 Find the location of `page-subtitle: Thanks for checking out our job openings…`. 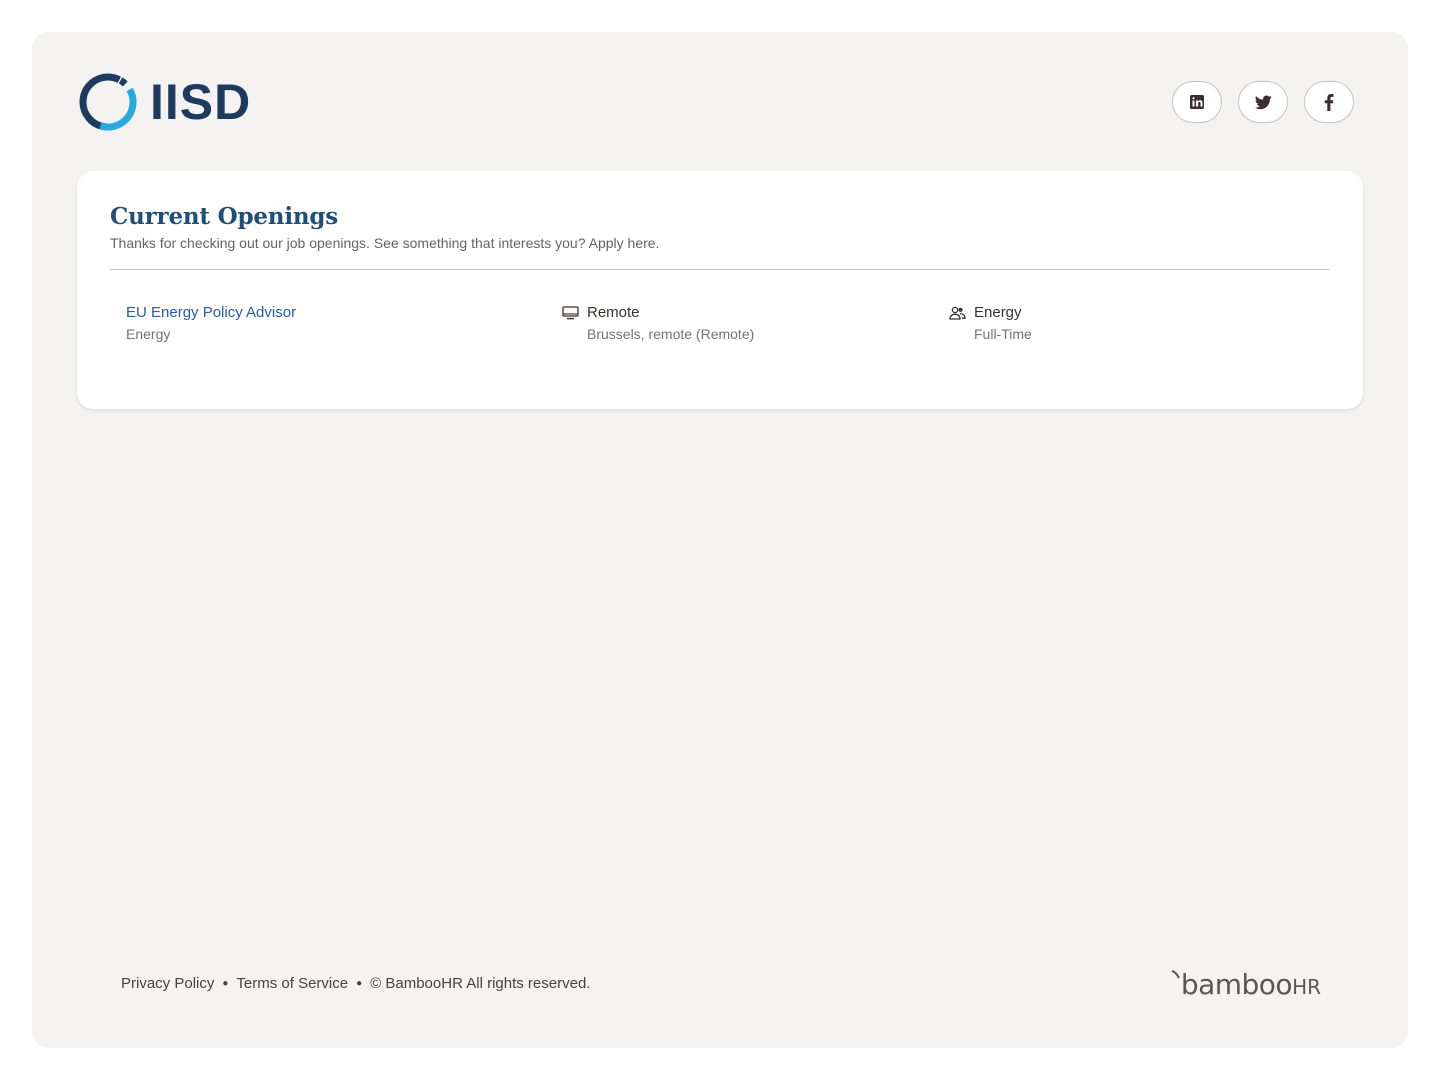

page-subtitle: Thanks for checking out our job openings… is located at coordinates (385, 243).